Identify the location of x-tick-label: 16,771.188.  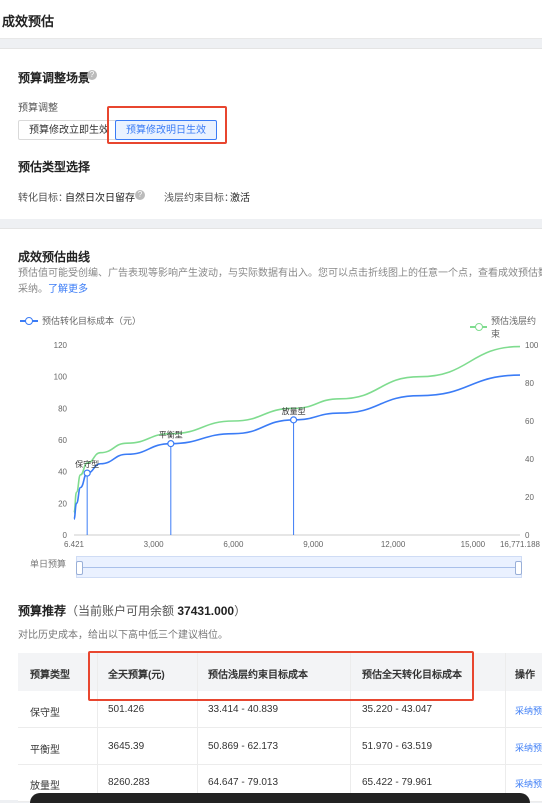
(520, 544).